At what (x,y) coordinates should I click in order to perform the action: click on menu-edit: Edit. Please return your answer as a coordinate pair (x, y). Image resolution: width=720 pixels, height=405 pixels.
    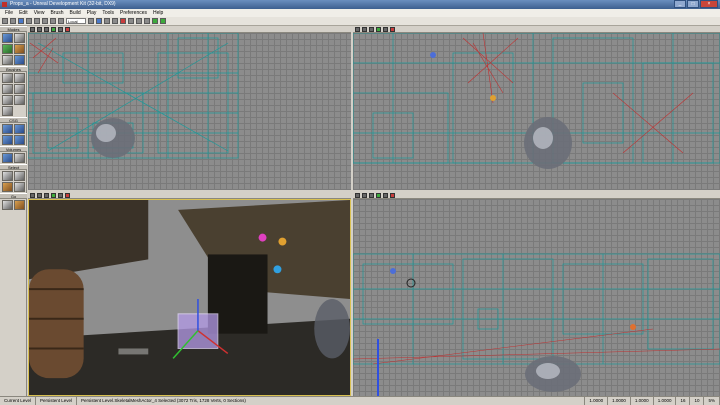
    Looking at the image, I should click on (23, 13).